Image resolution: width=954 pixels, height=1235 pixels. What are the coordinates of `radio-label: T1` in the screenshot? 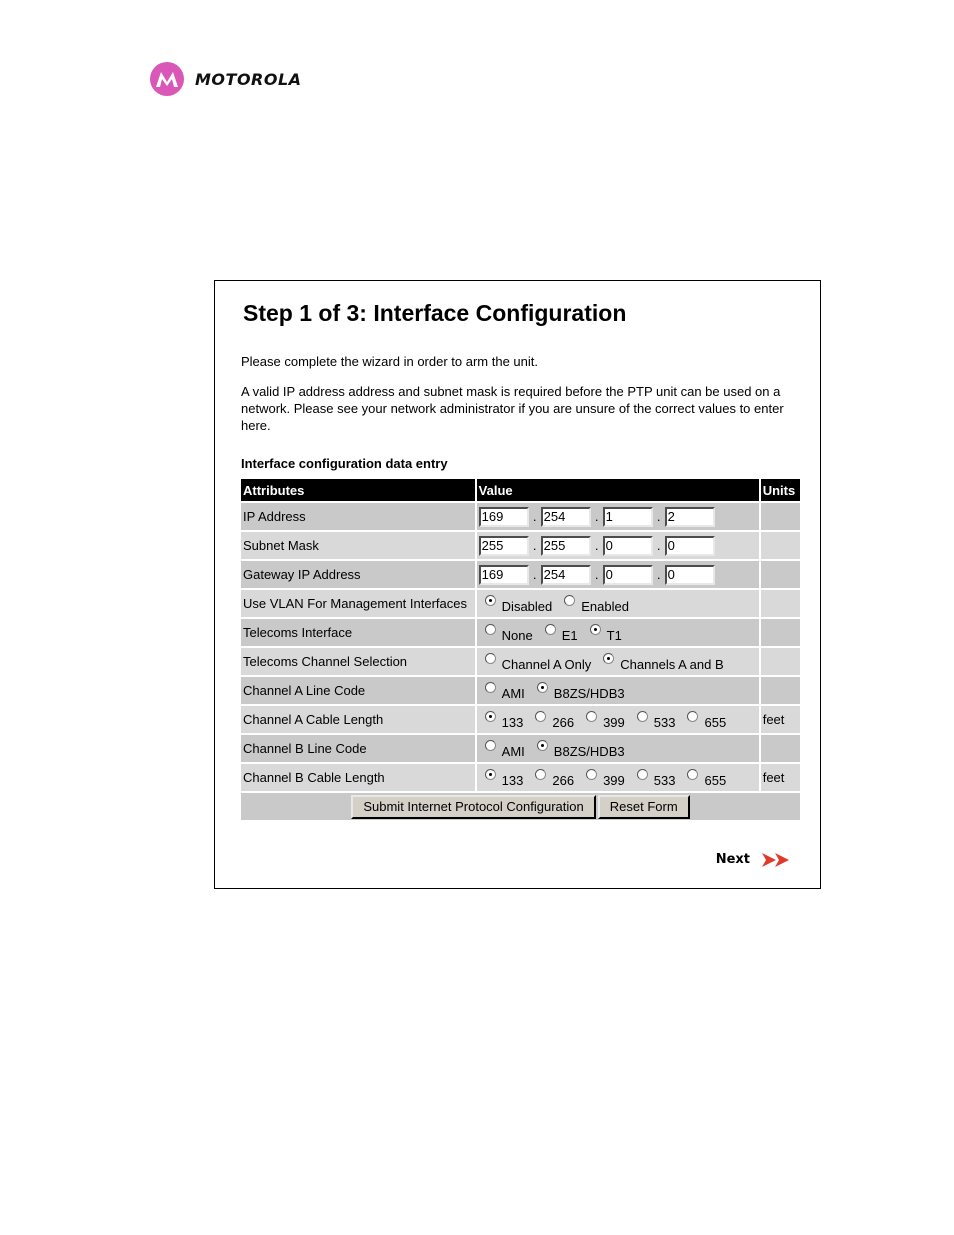 It's located at (614, 635).